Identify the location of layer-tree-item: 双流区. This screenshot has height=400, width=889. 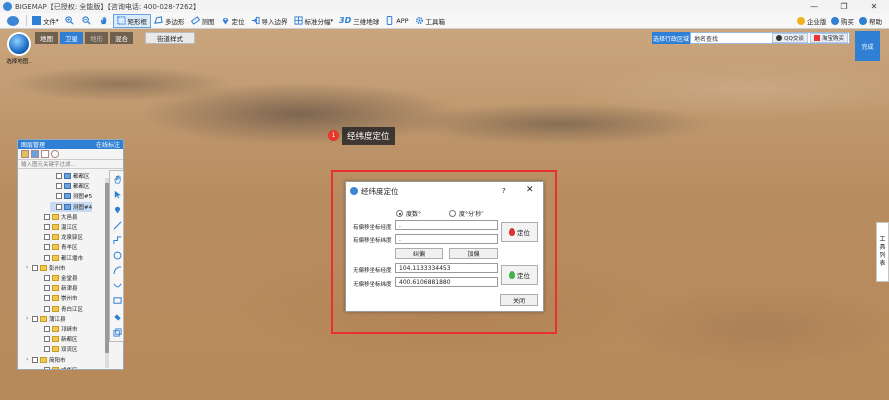
(58, 349).